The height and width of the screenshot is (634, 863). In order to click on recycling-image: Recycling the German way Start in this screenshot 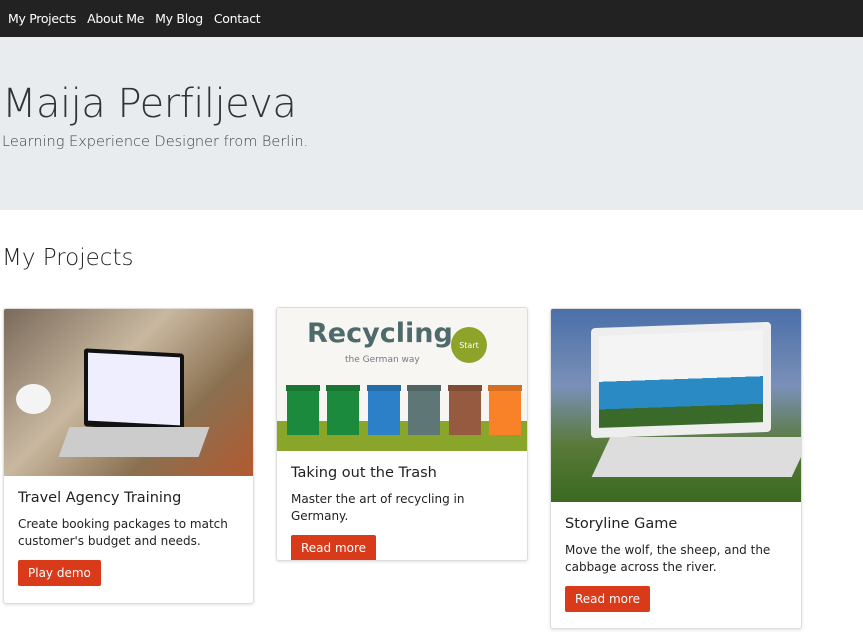, I will do `click(402, 379)`.